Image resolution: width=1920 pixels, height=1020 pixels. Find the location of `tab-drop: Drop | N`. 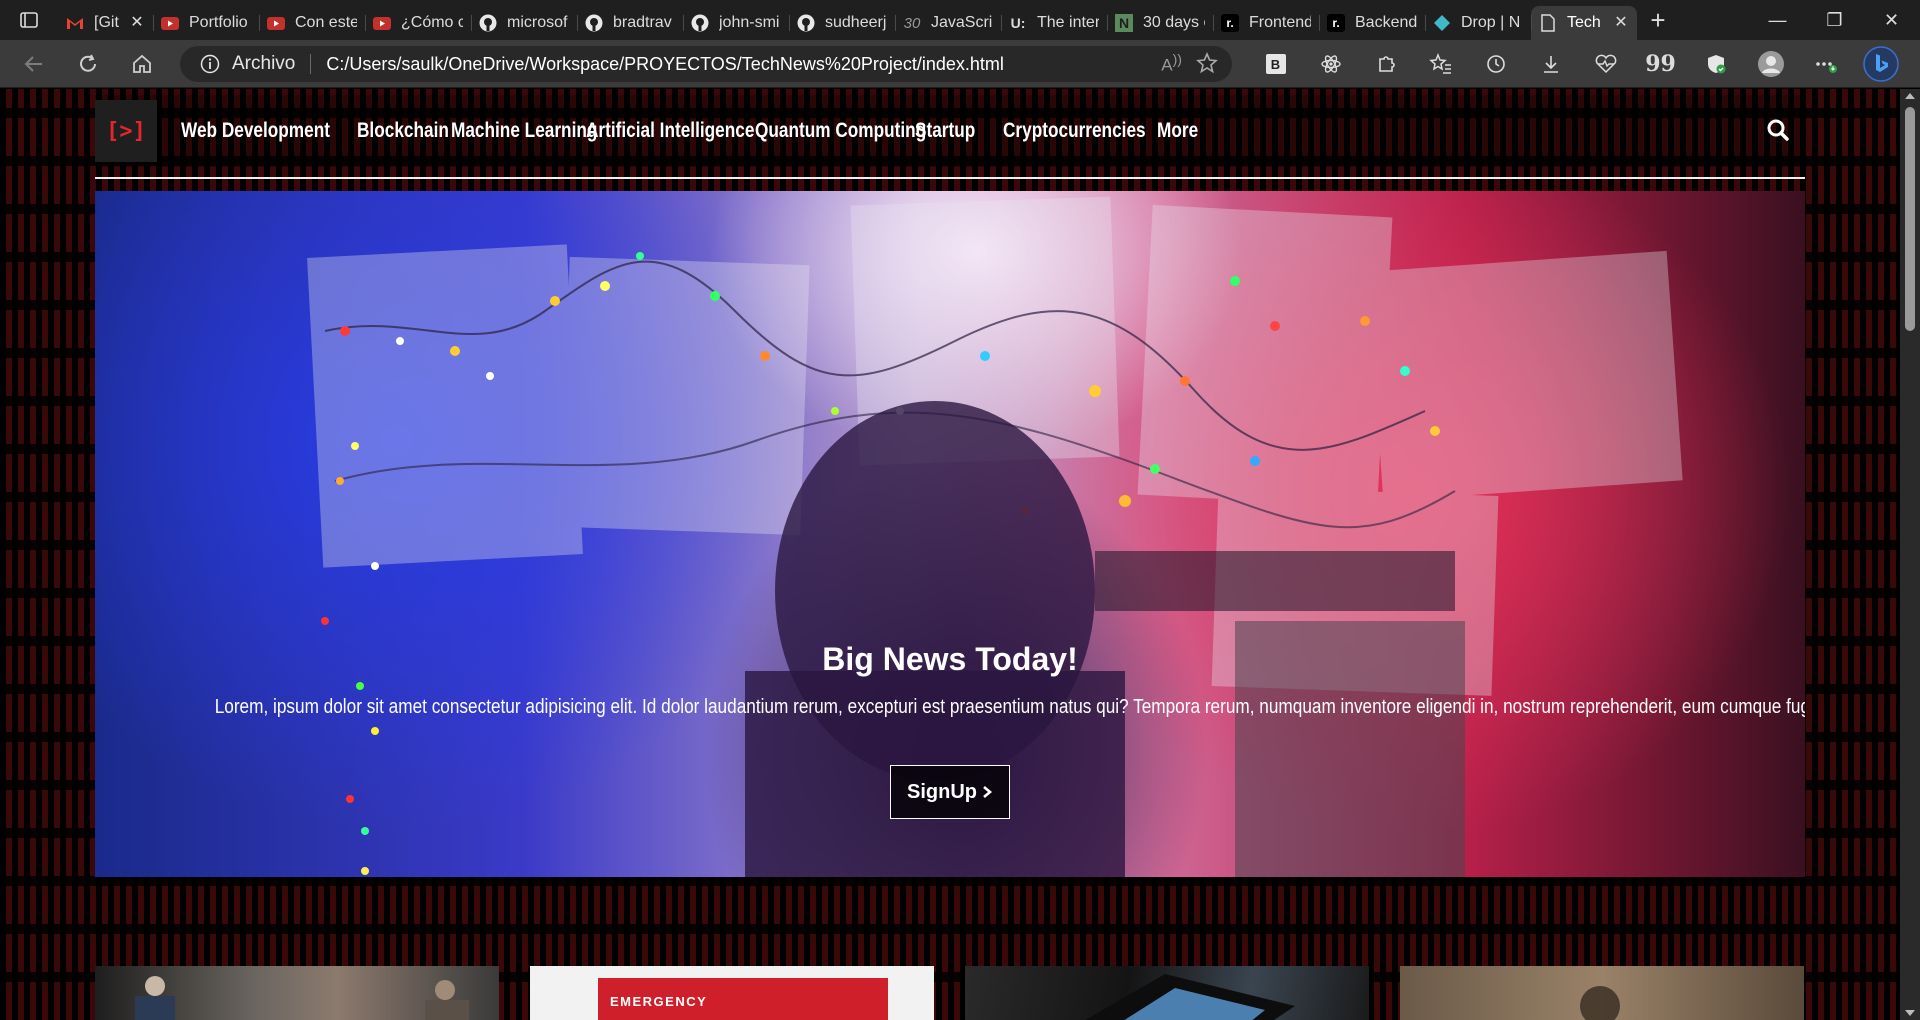

tab-drop: Drop | N is located at coordinates (1478, 23).